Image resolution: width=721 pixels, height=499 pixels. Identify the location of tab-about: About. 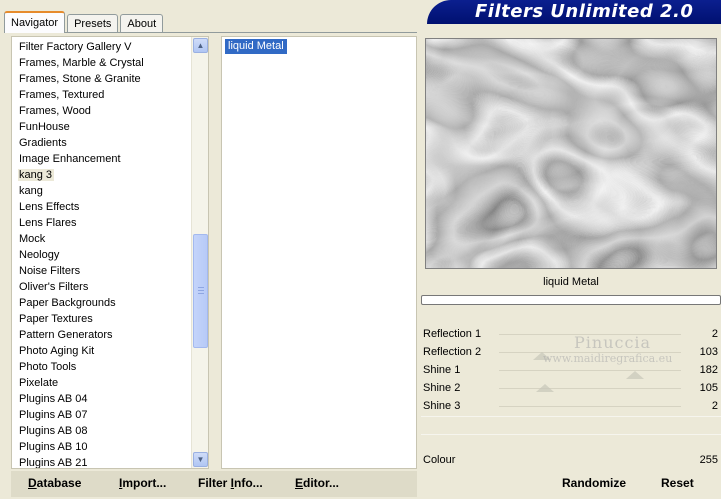
(142, 23).